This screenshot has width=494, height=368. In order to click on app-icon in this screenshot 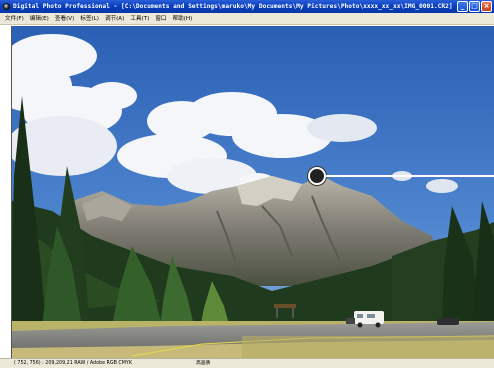, I will do `click(6, 6)`.